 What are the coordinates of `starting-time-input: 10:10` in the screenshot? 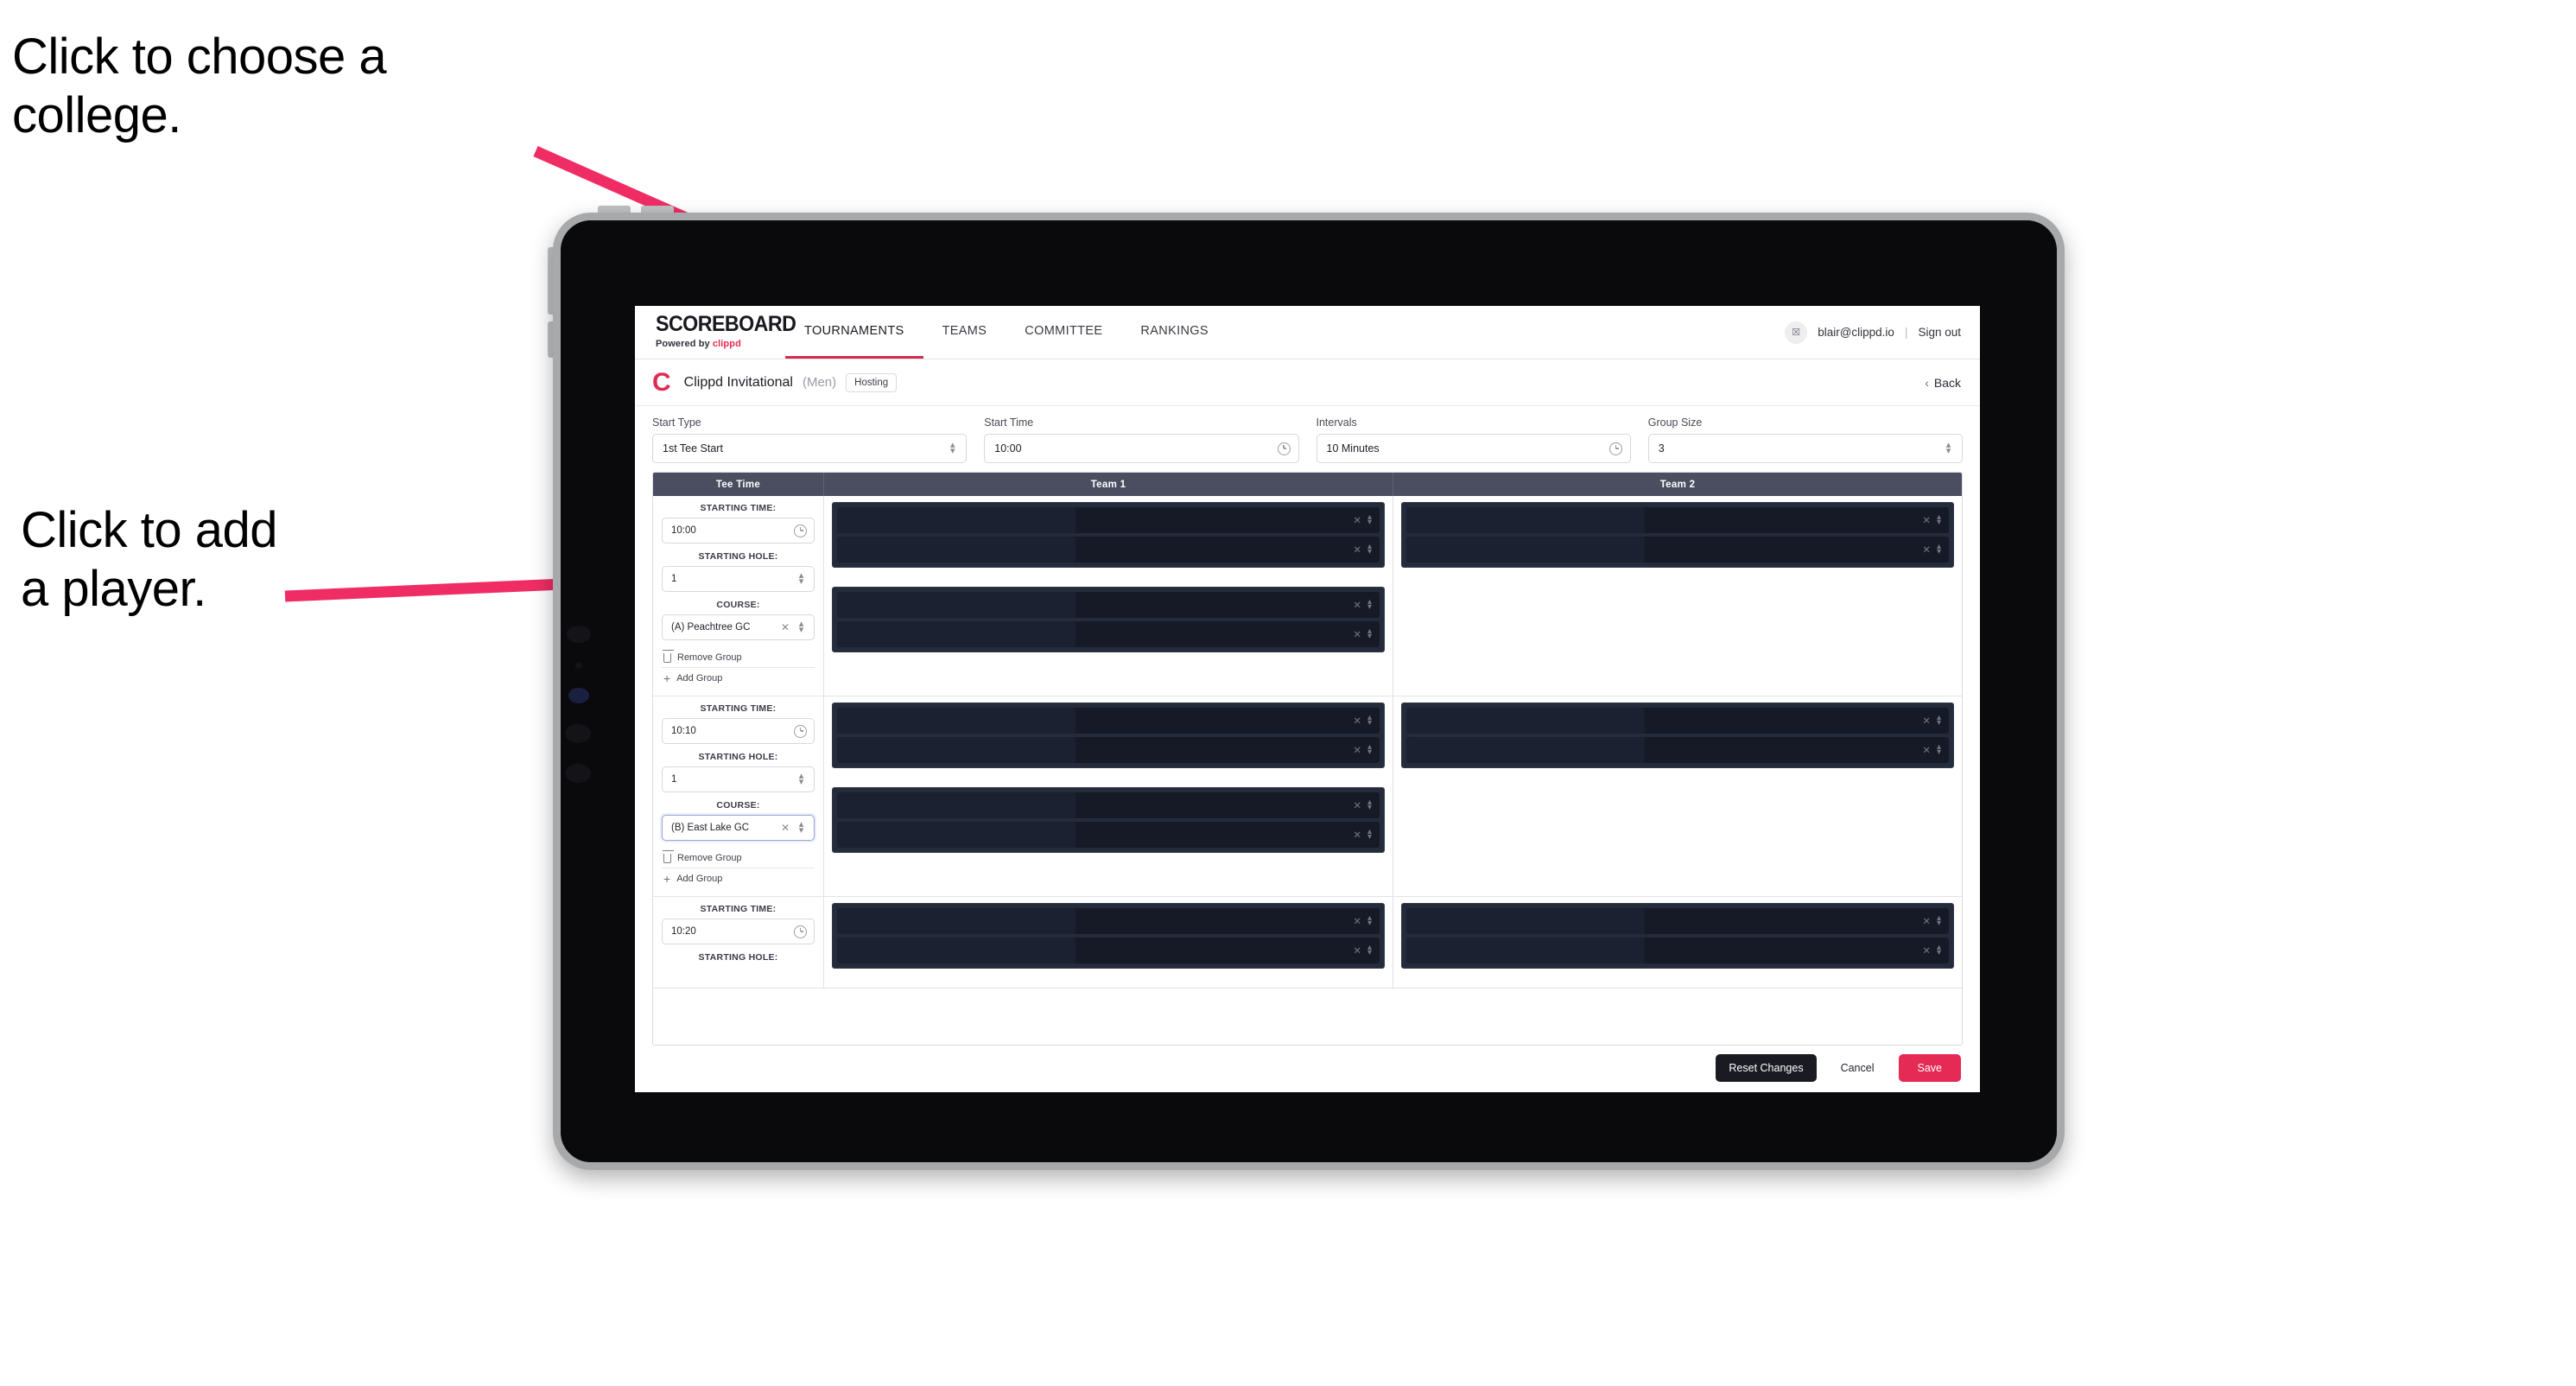 It's located at (738, 731).